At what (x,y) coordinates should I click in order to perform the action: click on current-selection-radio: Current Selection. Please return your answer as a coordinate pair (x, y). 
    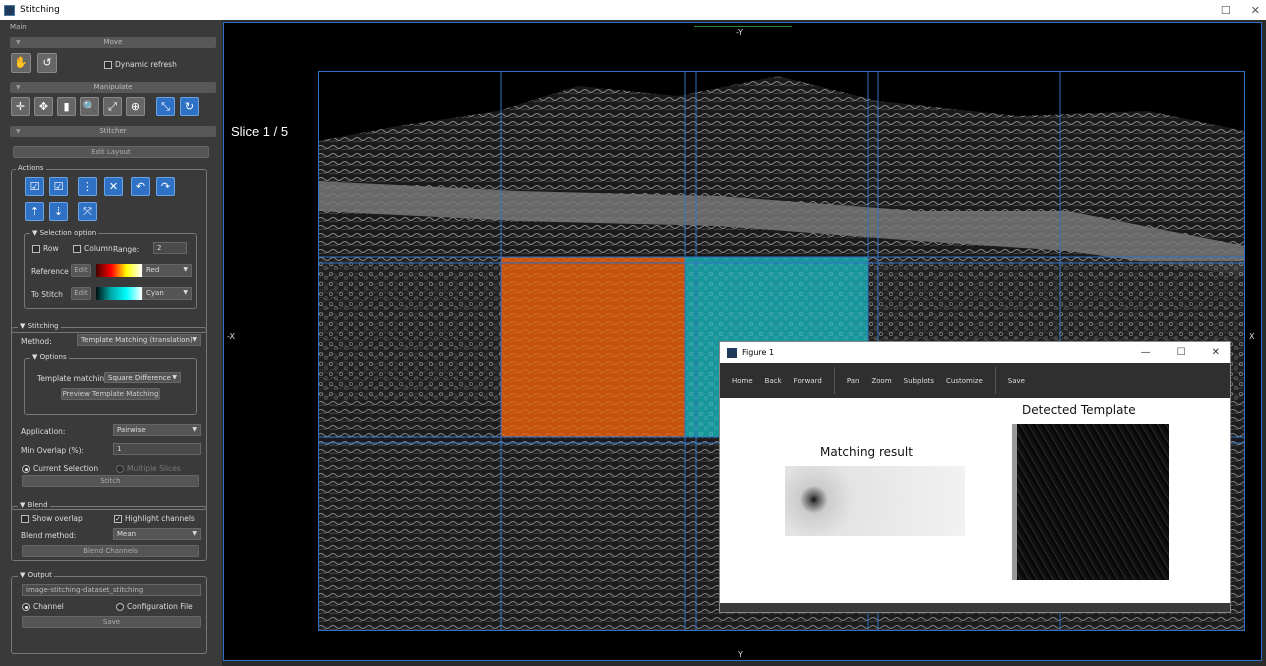
    Looking at the image, I should click on (60, 468).